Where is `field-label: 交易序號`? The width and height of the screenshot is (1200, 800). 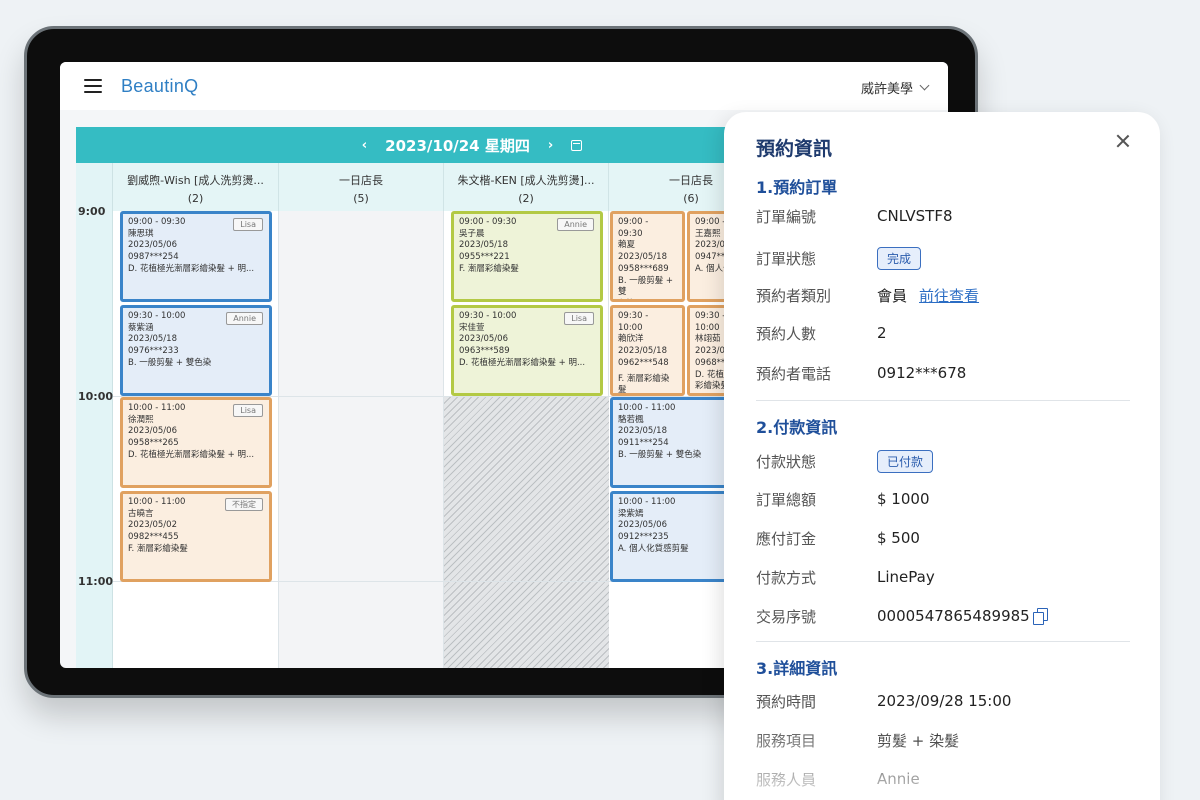
field-label: 交易序號 is located at coordinates (786, 616).